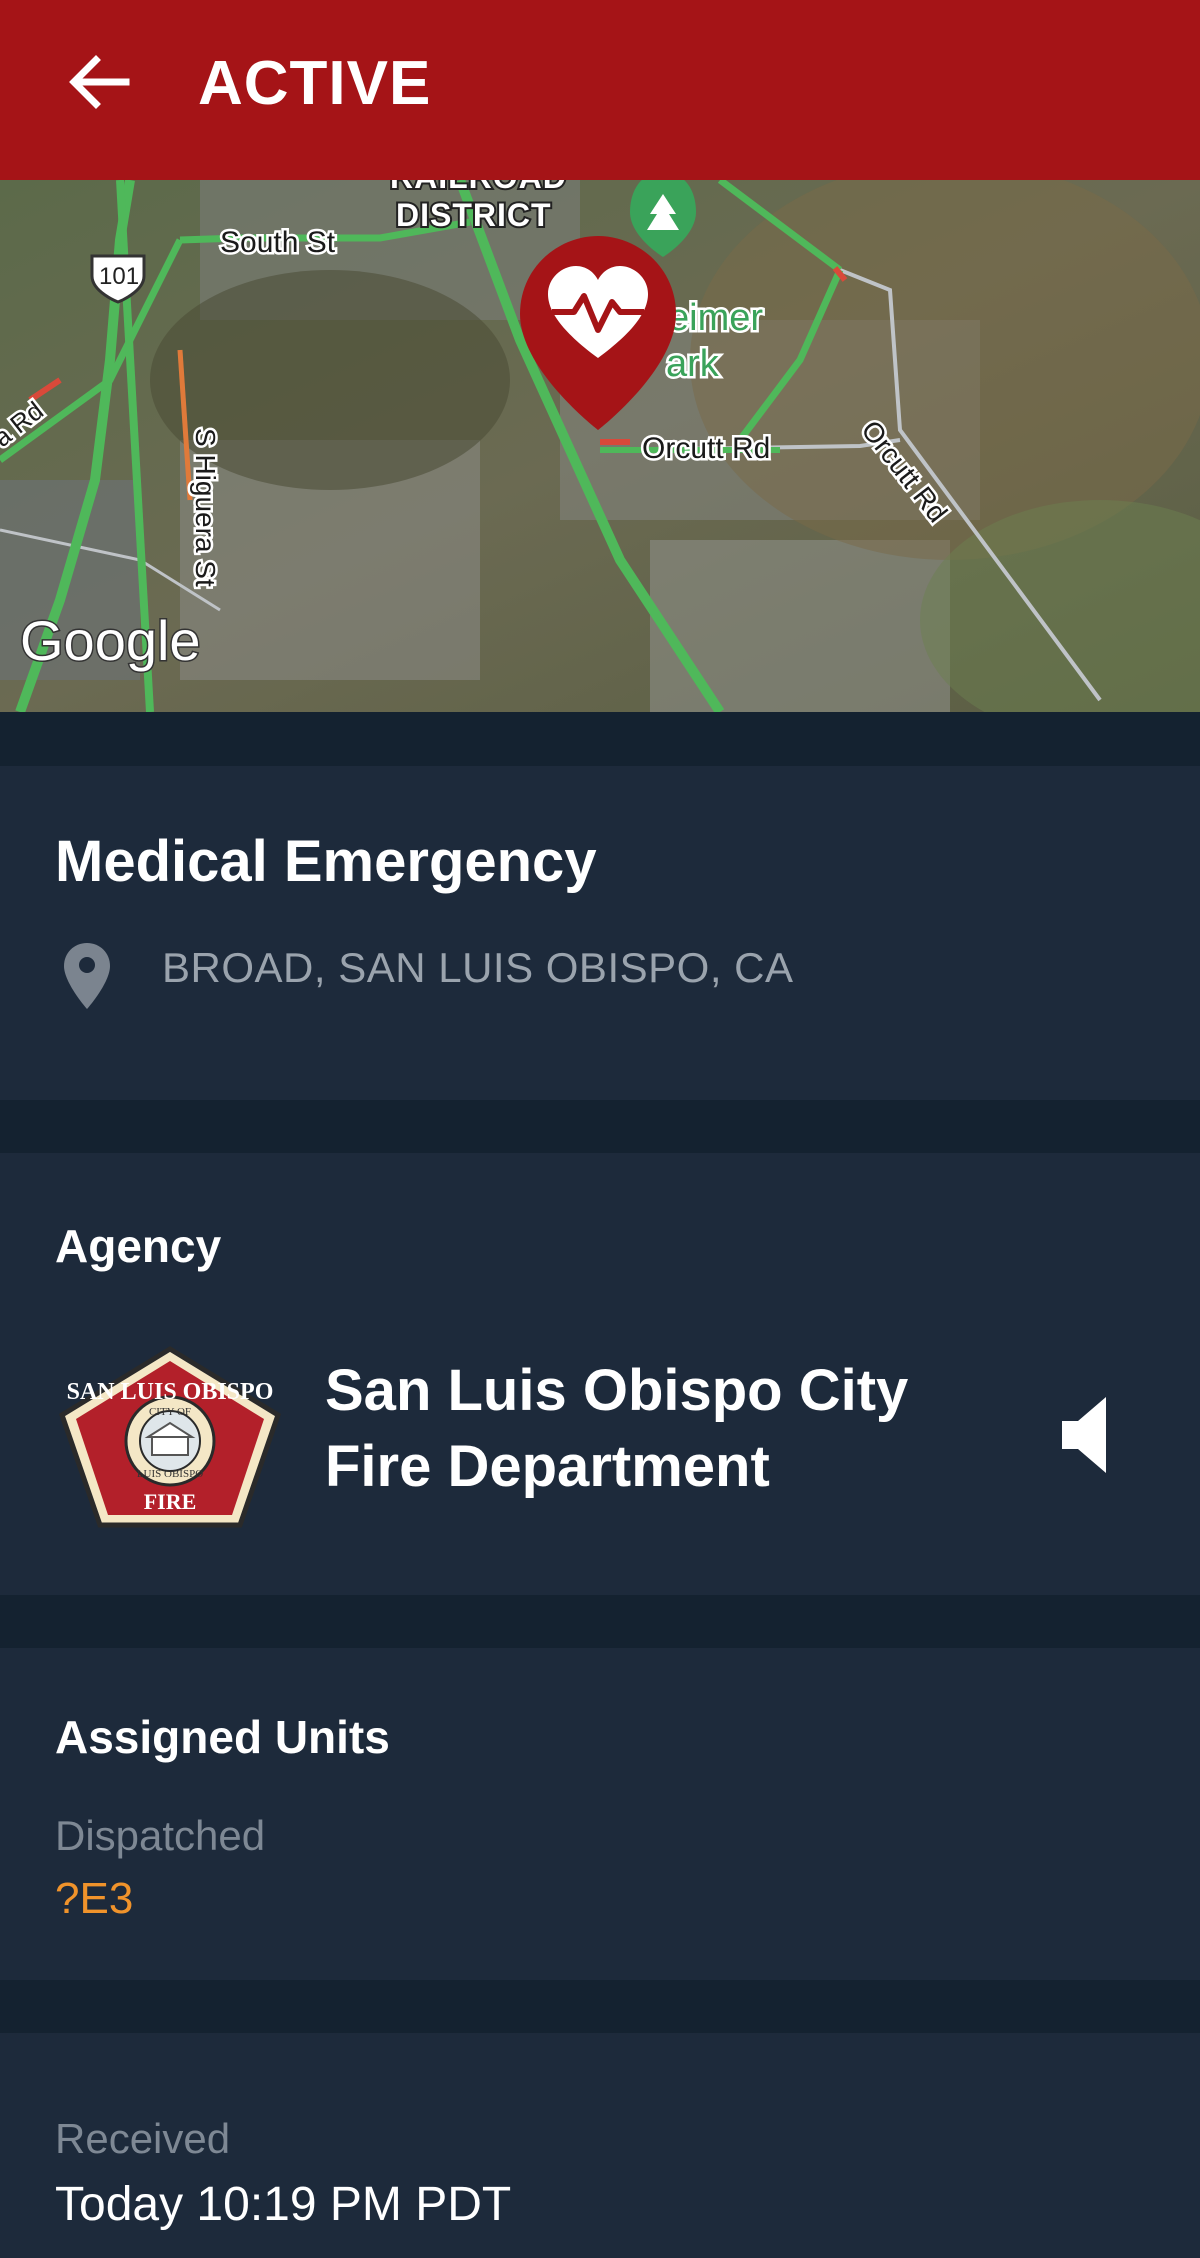 The width and height of the screenshot is (1200, 2258). What do you see at coordinates (87, 976) in the screenshot?
I see `map-pin-icon` at bounding box center [87, 976].